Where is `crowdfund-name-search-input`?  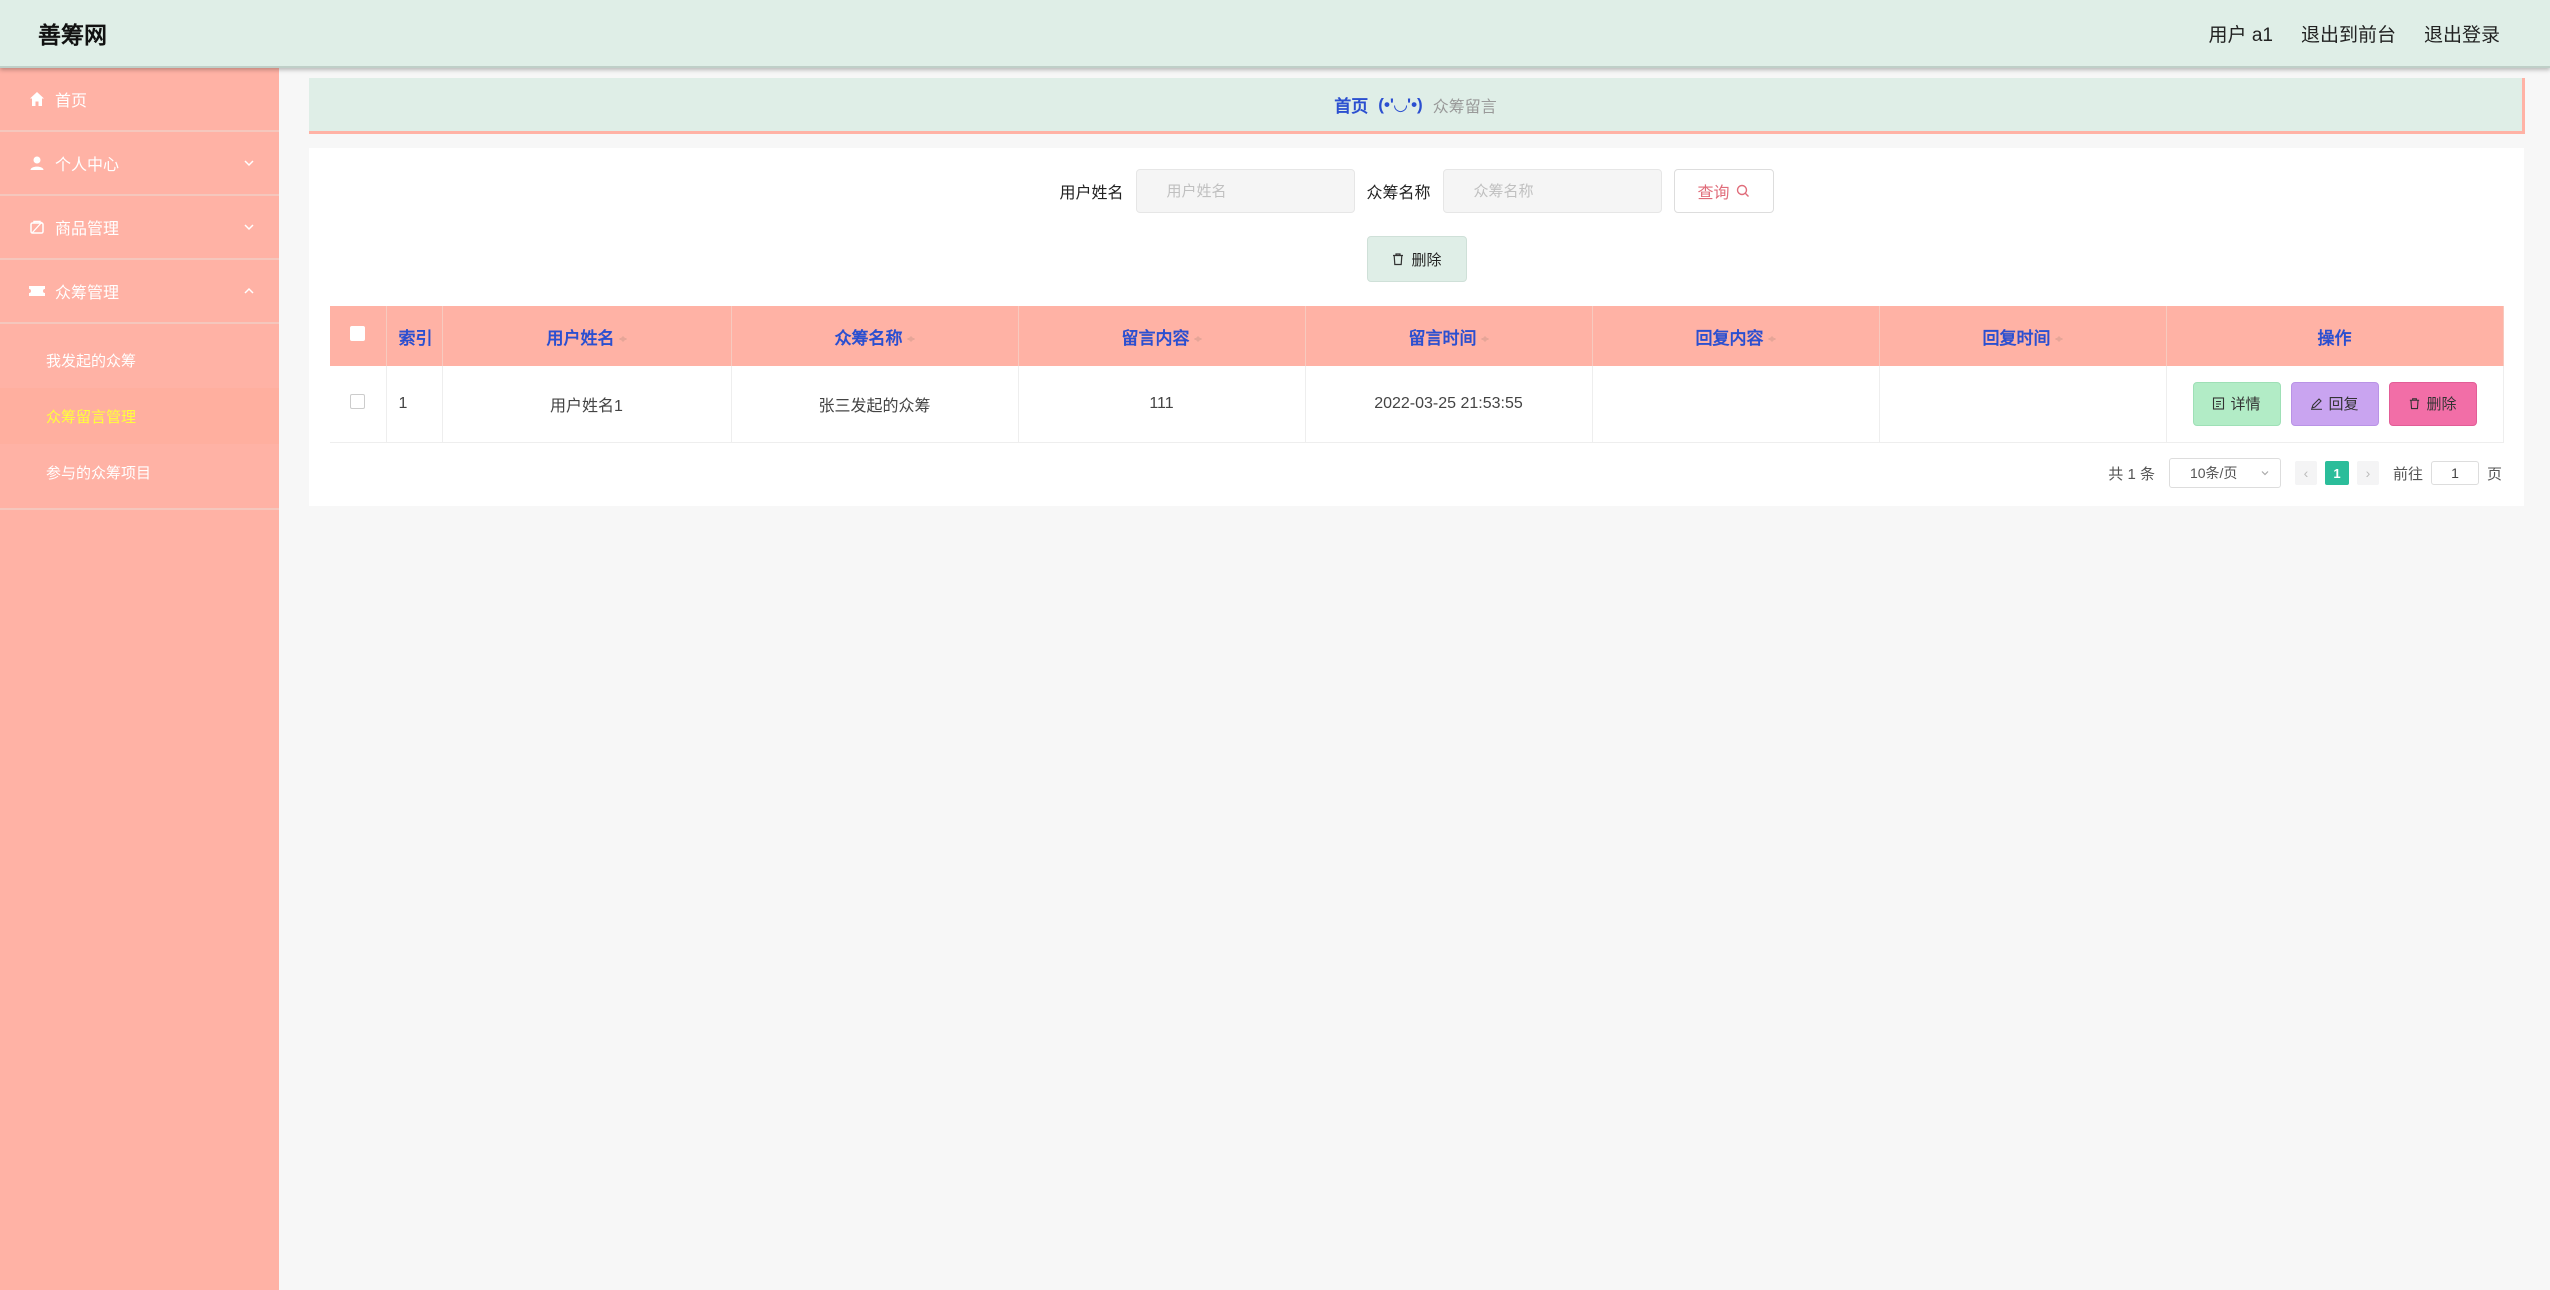
crowdfund-name-search-input is located at coordinates (1552, 191).